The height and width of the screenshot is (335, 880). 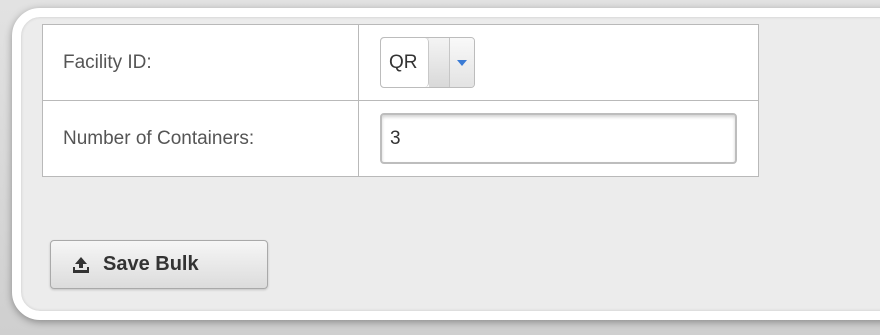 I want to click on caret-down-icon, so click(x=461, y=62).